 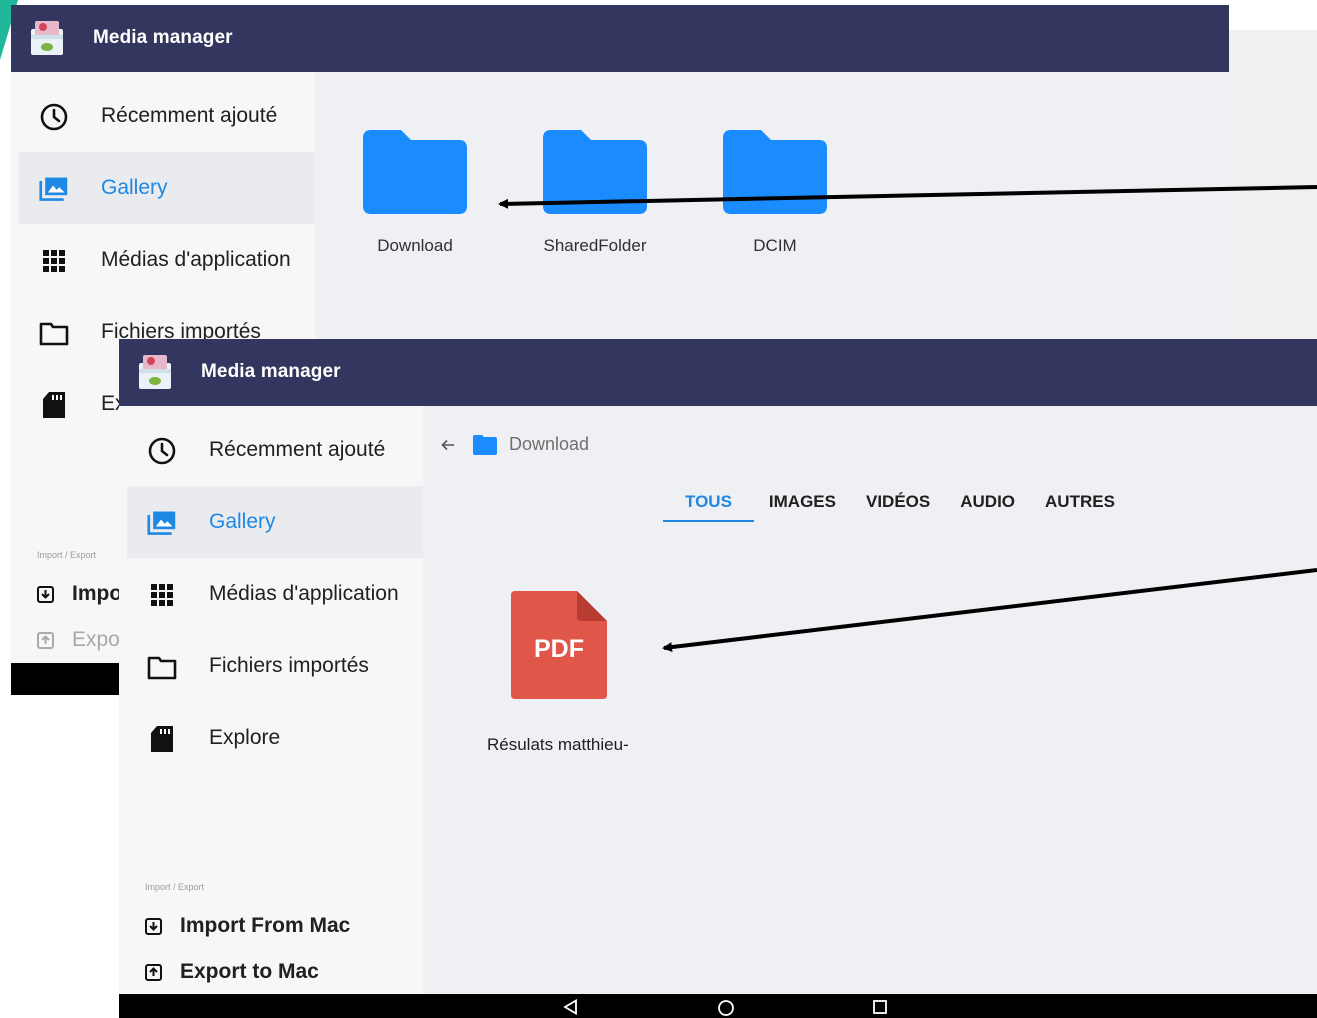 I want to click on folder-download: Download, so click(x=415, y=193).